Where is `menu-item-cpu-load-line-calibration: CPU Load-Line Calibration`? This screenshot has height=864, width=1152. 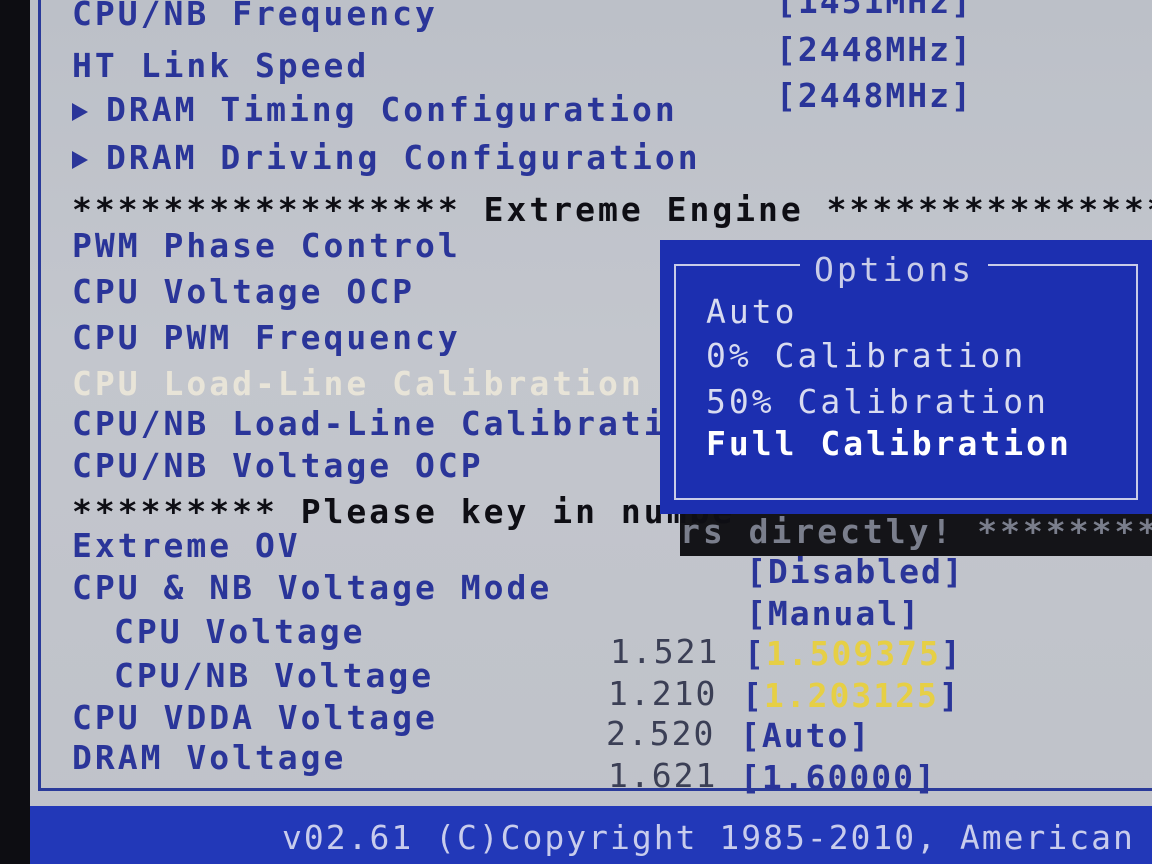
menu-item-cpu-load-line-calibration: CPU Load-Line Calibration is located at coordinates (358, 383).